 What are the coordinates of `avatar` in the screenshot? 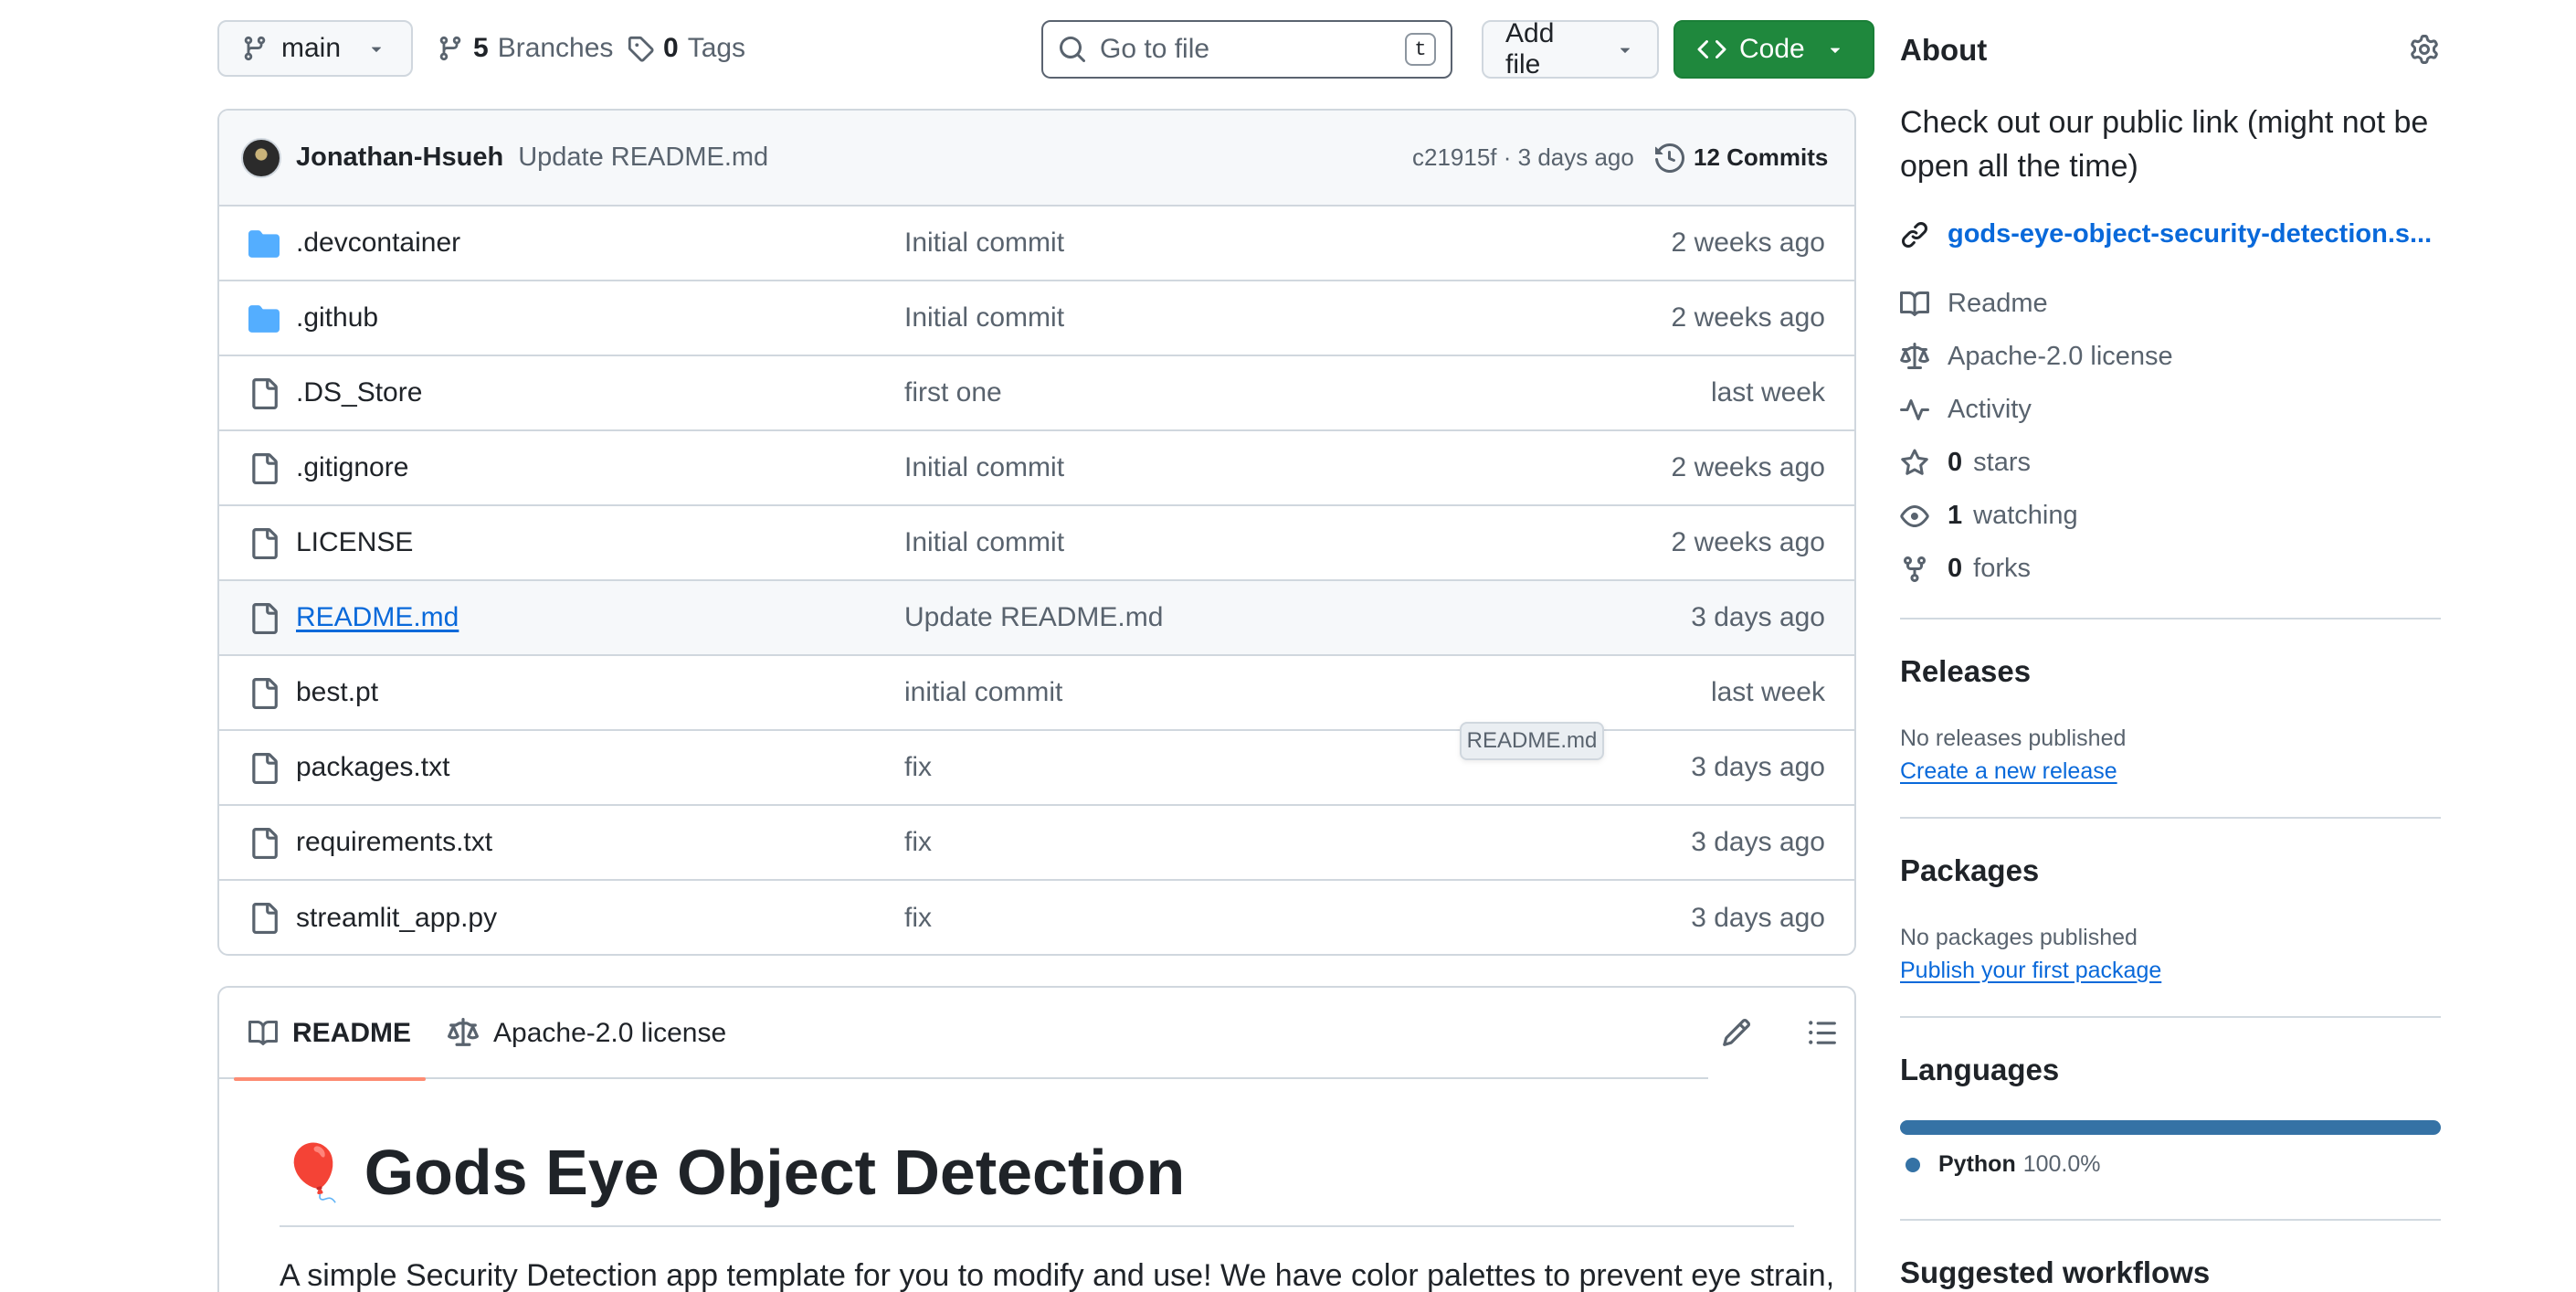 It's located at (261, 157).